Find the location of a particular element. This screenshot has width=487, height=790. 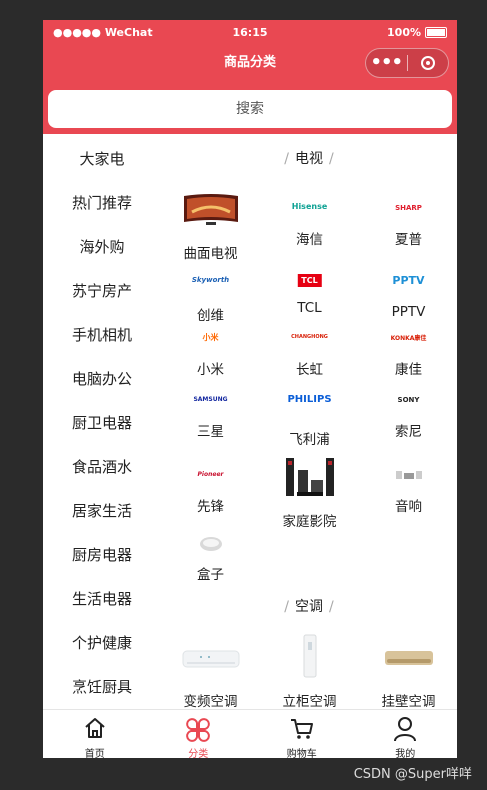

watermark-text: CSDN @Super咩咩 is located at coordinates (412, 774).